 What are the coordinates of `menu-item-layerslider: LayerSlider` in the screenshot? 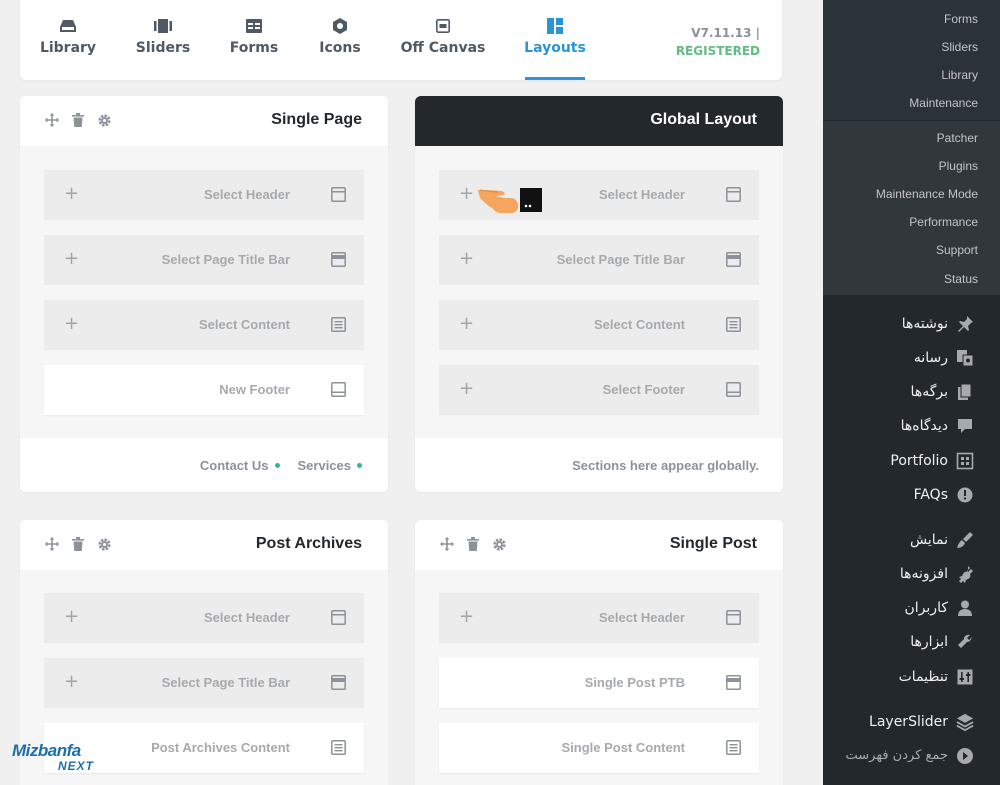 It's located at (911, 722).